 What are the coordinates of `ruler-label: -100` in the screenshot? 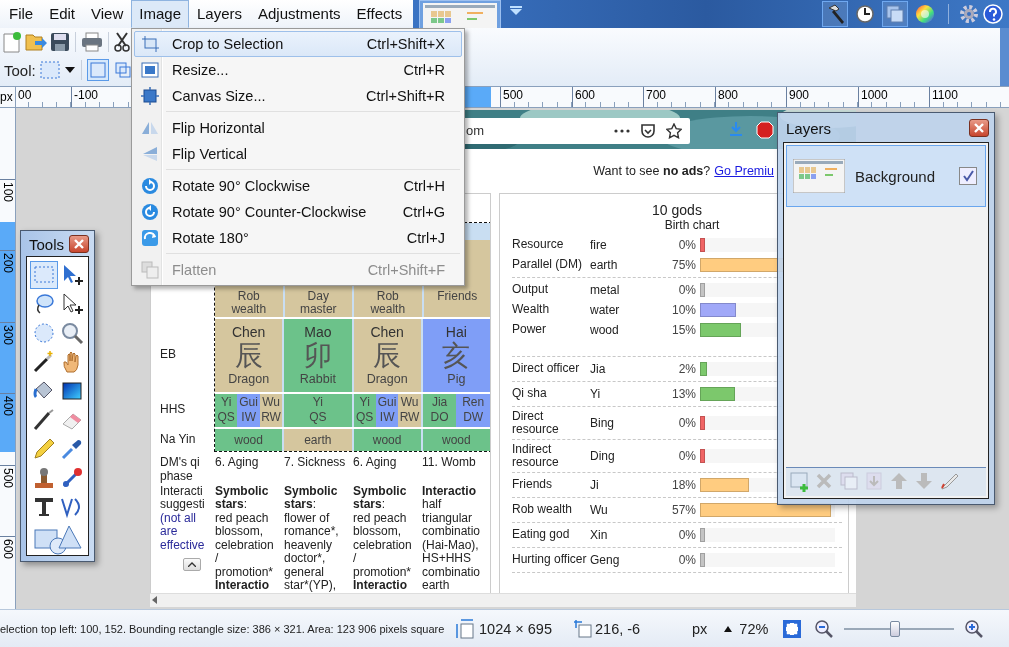 It's located at (85, 96).